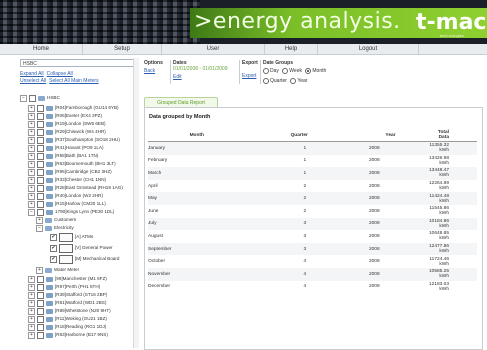 This screenshot has width=487, height=350. I want to click on tree-node-site-expanded: − 1790]Kings Lynn (PE30 1DL), so click(71, 212).